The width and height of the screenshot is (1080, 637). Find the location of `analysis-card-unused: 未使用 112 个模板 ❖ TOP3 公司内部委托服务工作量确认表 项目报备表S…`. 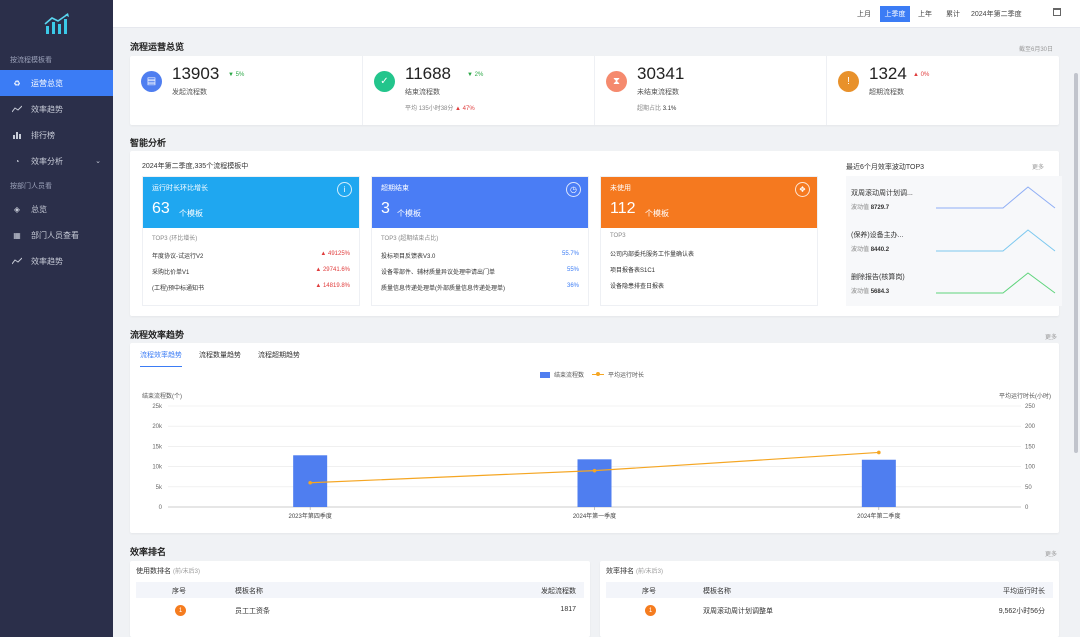

analysis-card-unused: 未使用 112 个模板 ❖ TOP3 公司内部委托服务工作量确认表 项目报备表S… is located at coordinates (709, 241).